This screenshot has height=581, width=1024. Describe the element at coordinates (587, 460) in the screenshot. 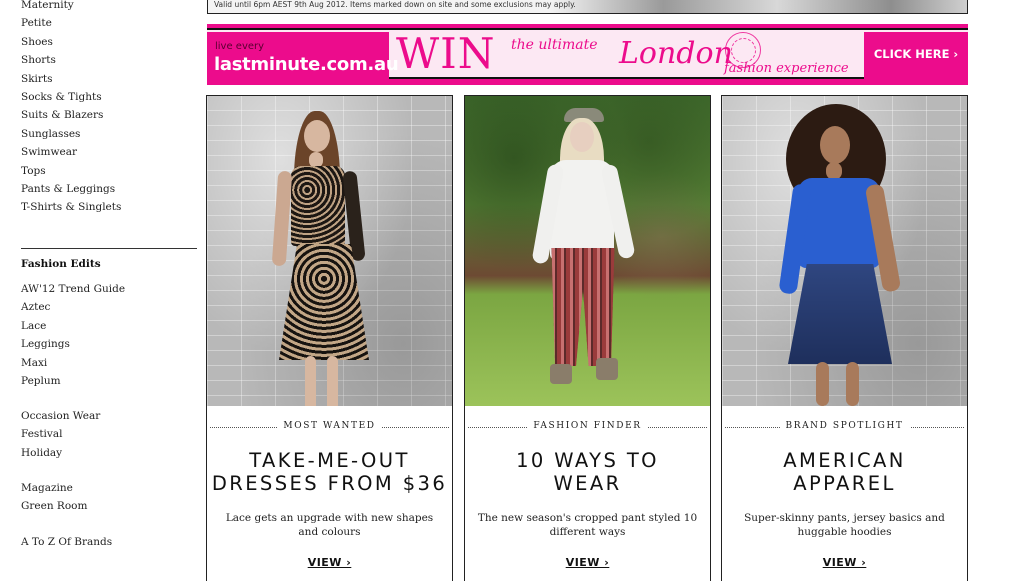

I see `headline-line-1: 10 WAYS TO` at that location.